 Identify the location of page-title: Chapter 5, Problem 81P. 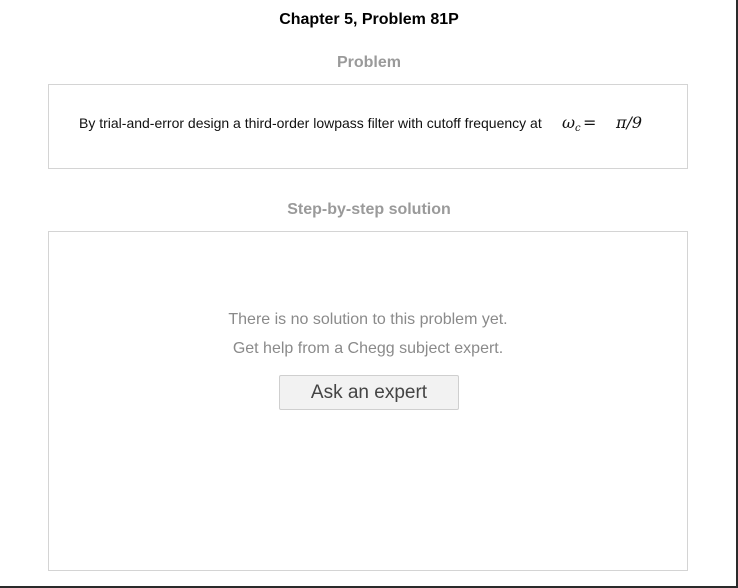
(369, 19).